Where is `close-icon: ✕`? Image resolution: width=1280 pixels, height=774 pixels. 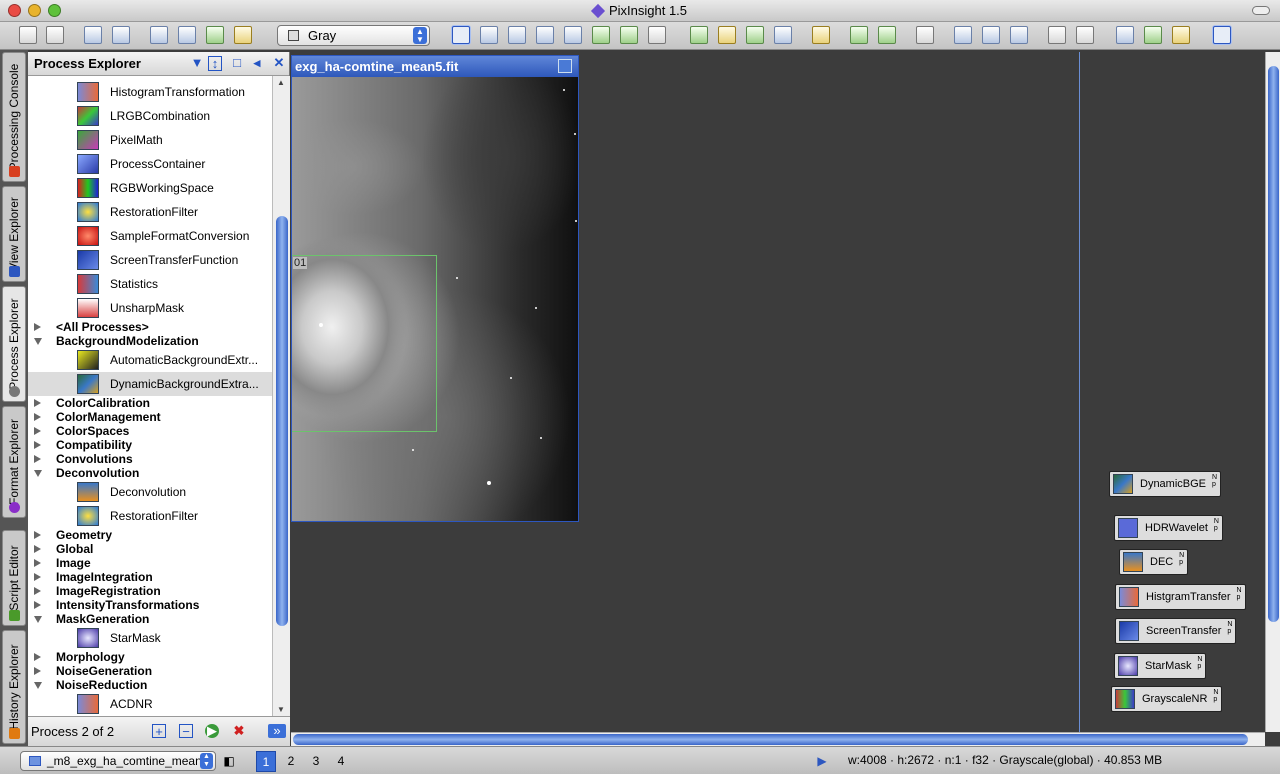
close-icon: ✕ is located at coordinates (279, 63).